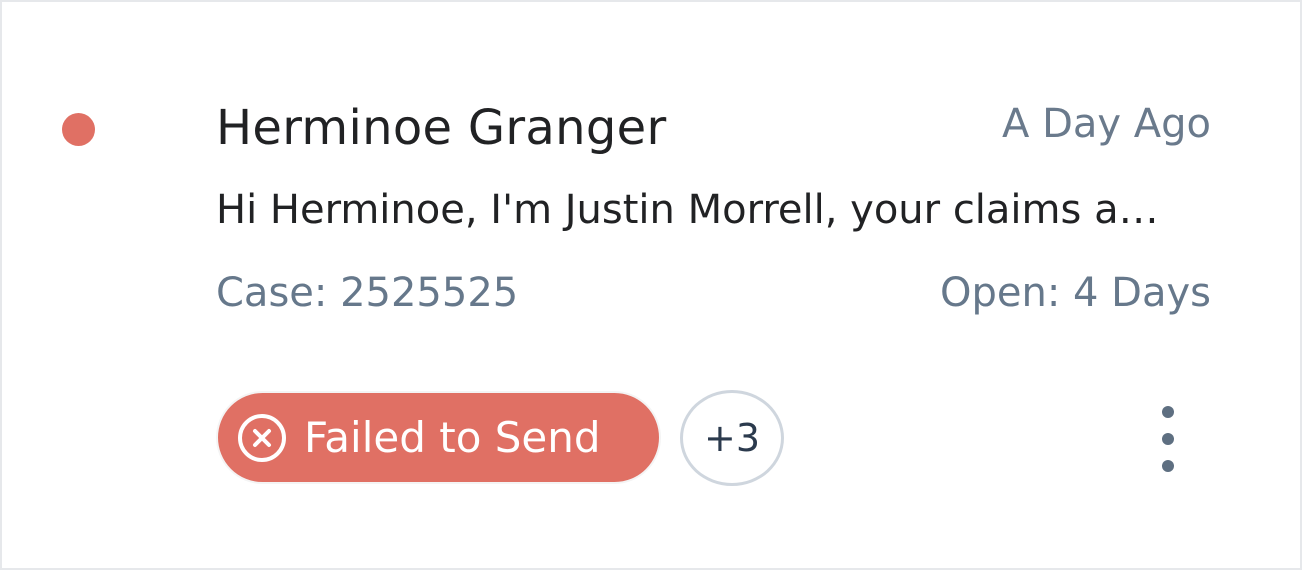 This screenshot has width=1302, height=570. Describe the element at coordinates (732, 438) in the screenshot. I see `more-tags-badge: +3` at that location.